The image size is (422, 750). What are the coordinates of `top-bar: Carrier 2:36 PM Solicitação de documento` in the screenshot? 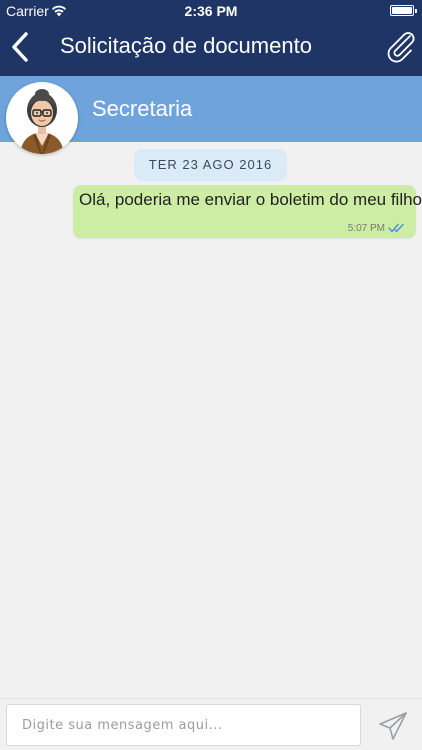 It's located at (211, 38).